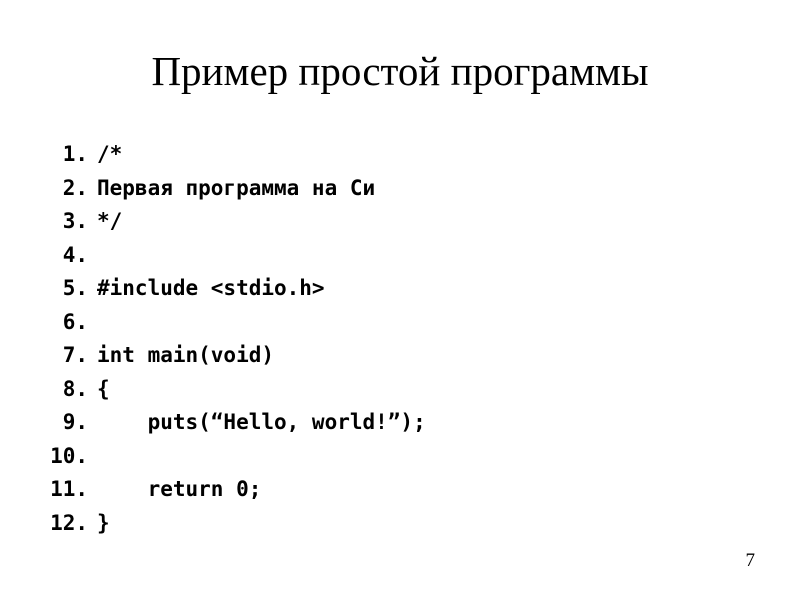 The height and width of the screenshot is (600, 800). I want to click on line-number: 5., so click(75, 288).